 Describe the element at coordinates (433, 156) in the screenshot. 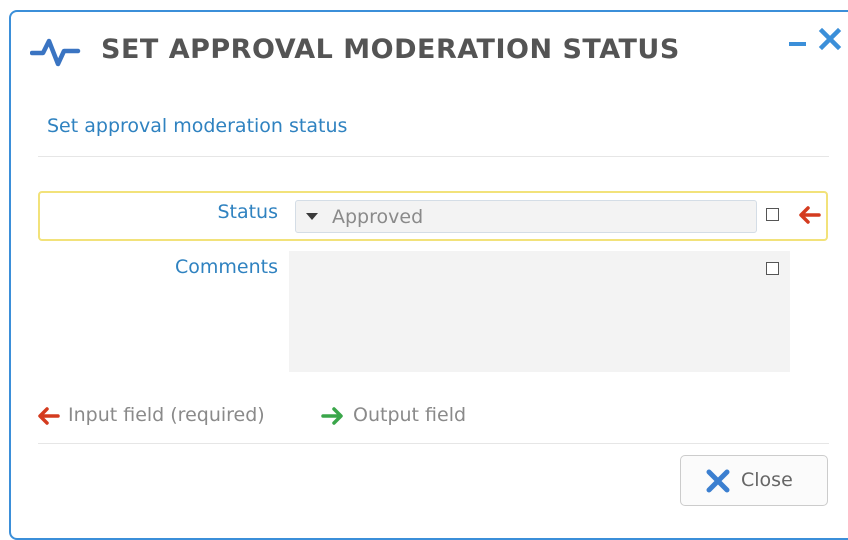

I see `divider` at that location.